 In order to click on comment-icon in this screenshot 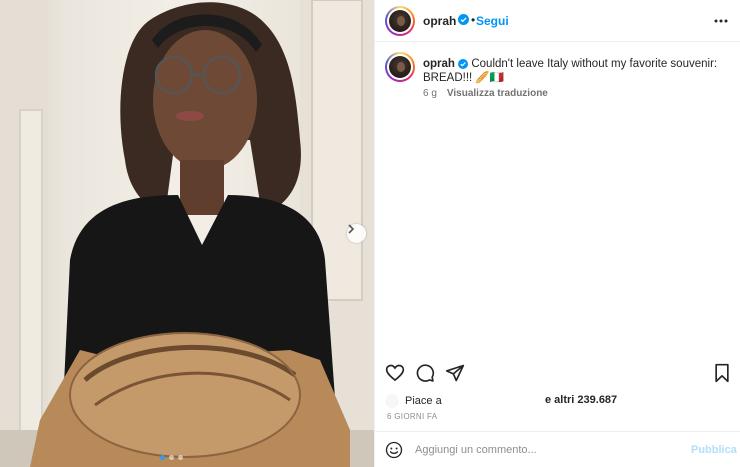, I will do `click(425, 373)`.